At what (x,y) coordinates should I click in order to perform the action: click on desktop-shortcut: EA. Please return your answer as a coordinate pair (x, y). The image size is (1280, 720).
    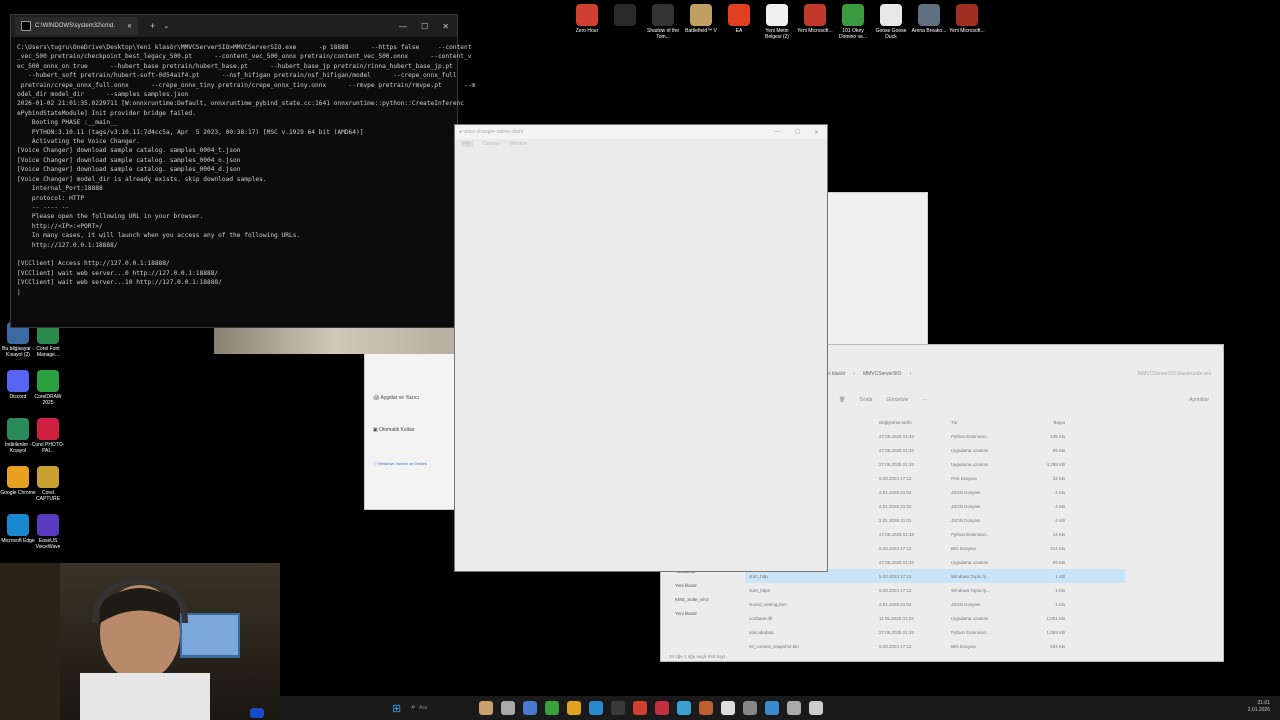
    Looking at the image, I should click on (739, 19).